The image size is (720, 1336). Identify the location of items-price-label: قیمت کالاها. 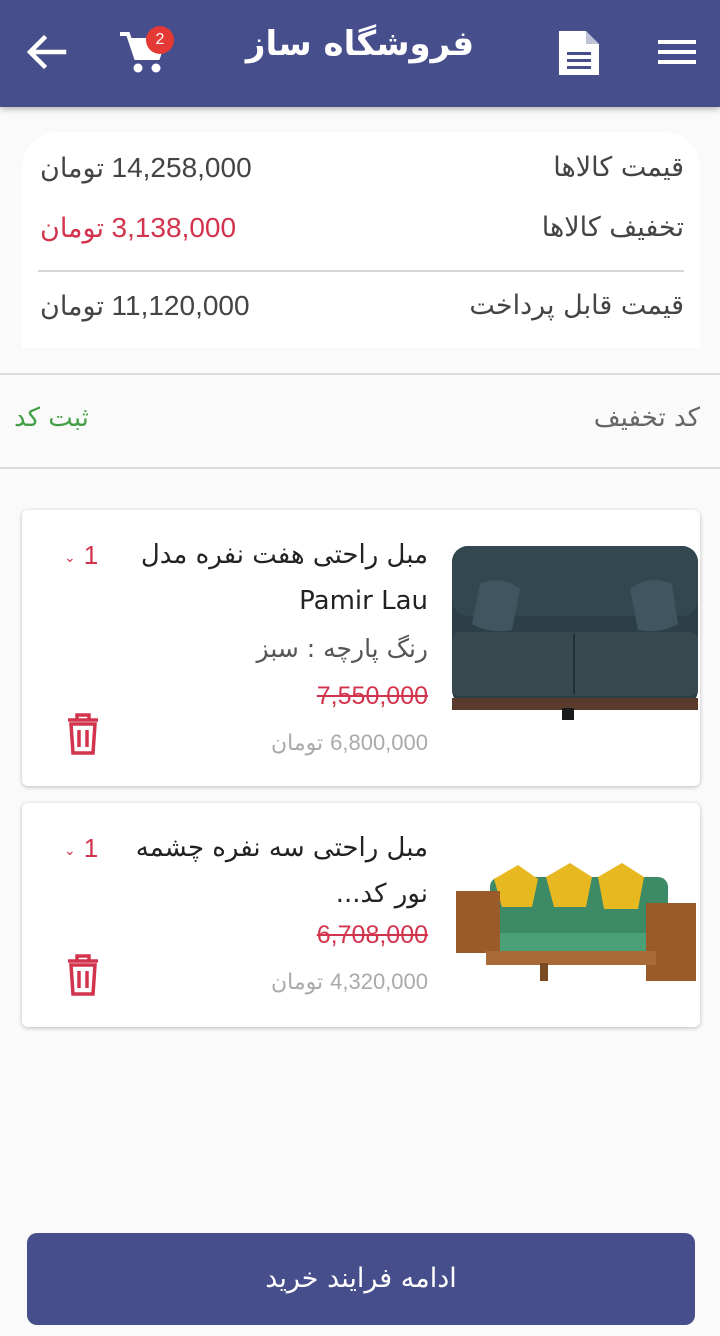
(618, 167).